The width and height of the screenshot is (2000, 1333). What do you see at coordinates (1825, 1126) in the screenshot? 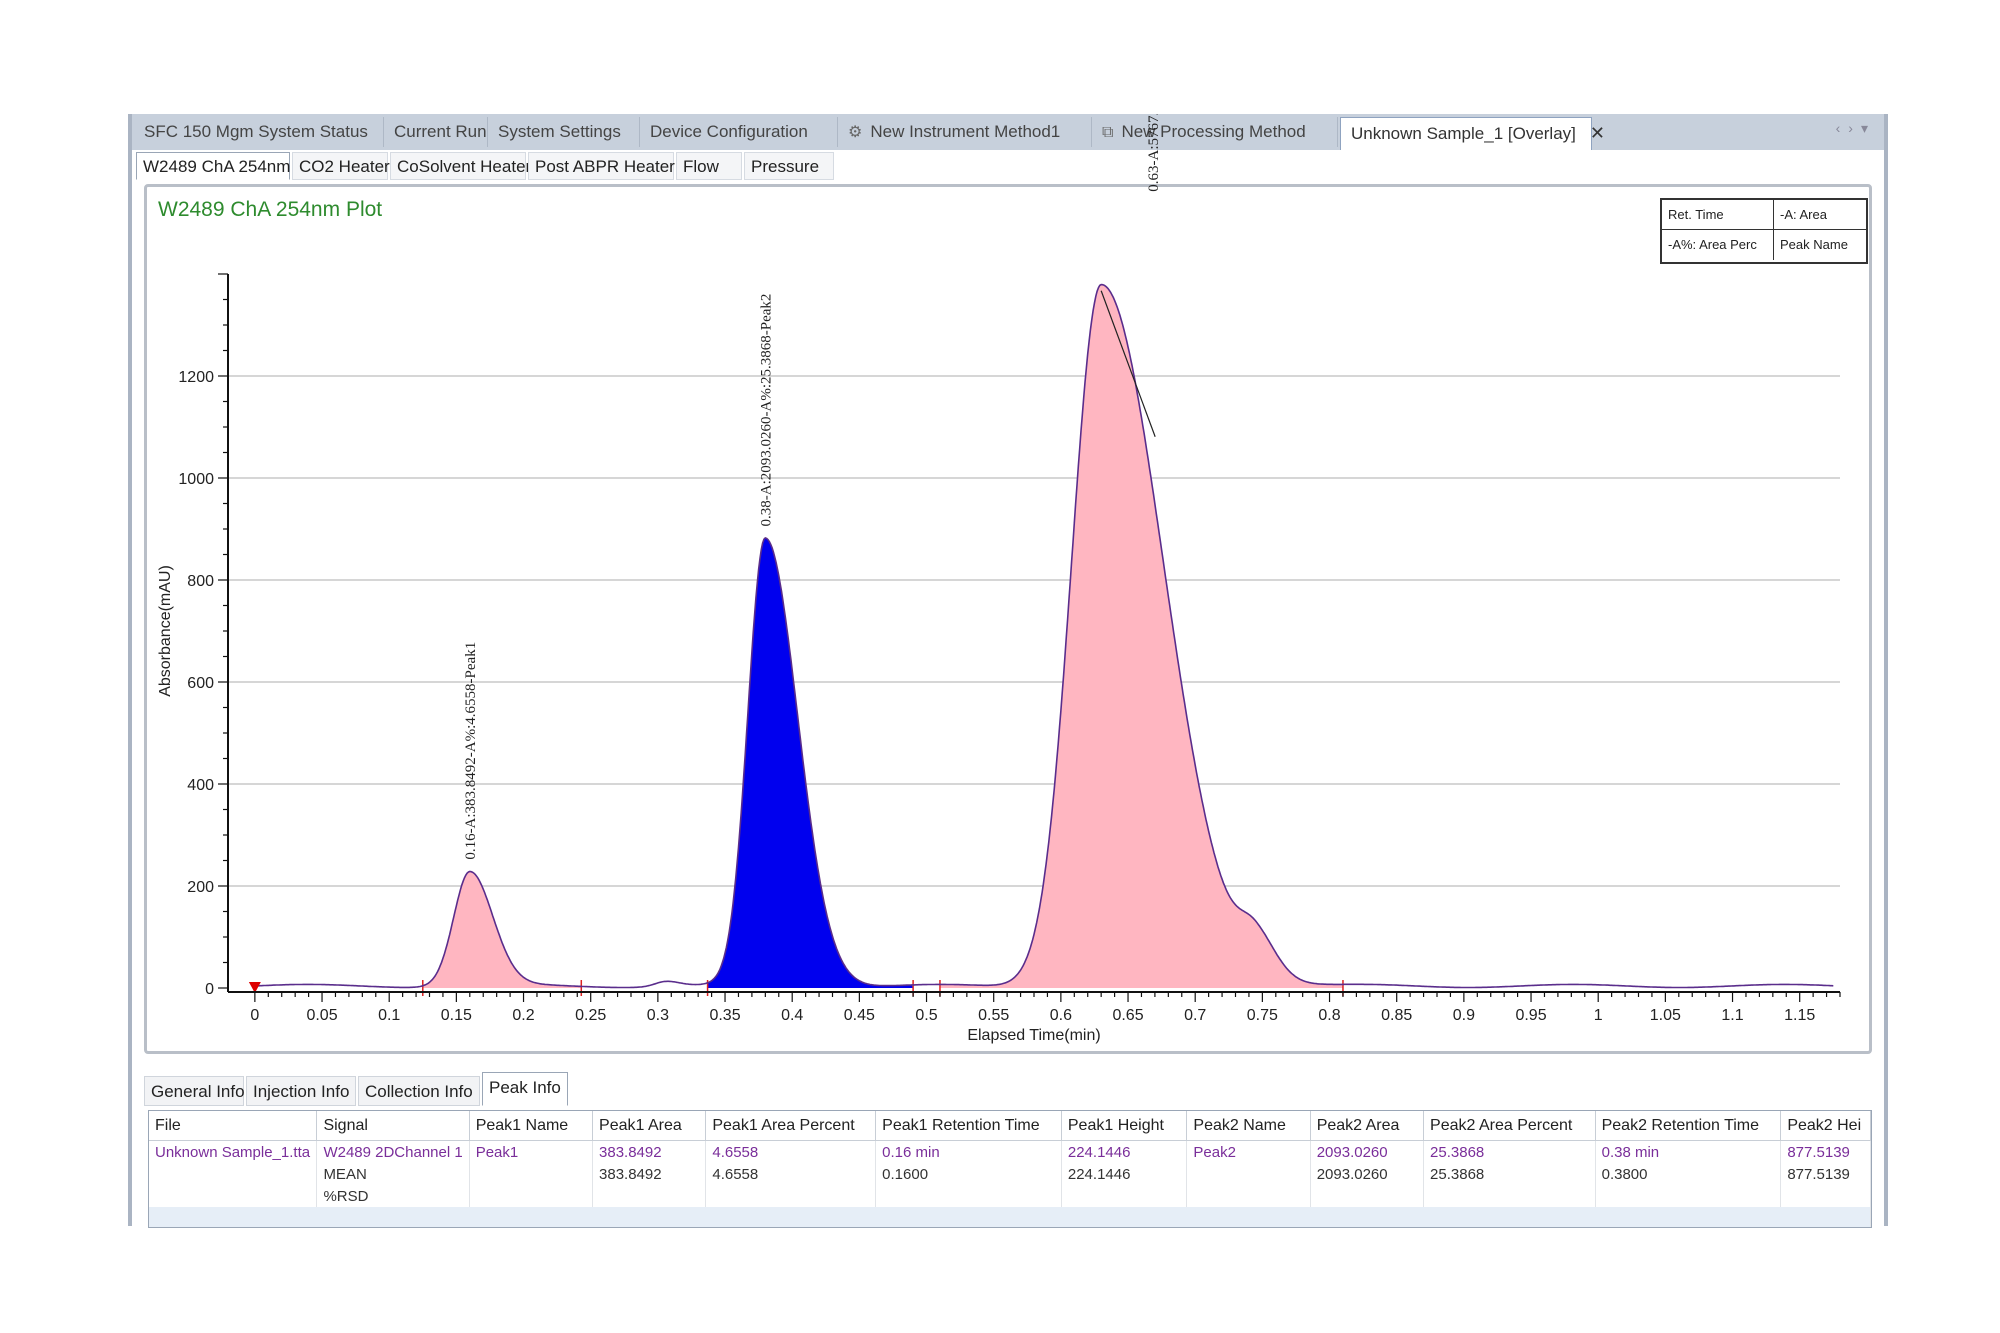
I see `column-header: Peak2 Hei` at bounding box center [1825, 1126].